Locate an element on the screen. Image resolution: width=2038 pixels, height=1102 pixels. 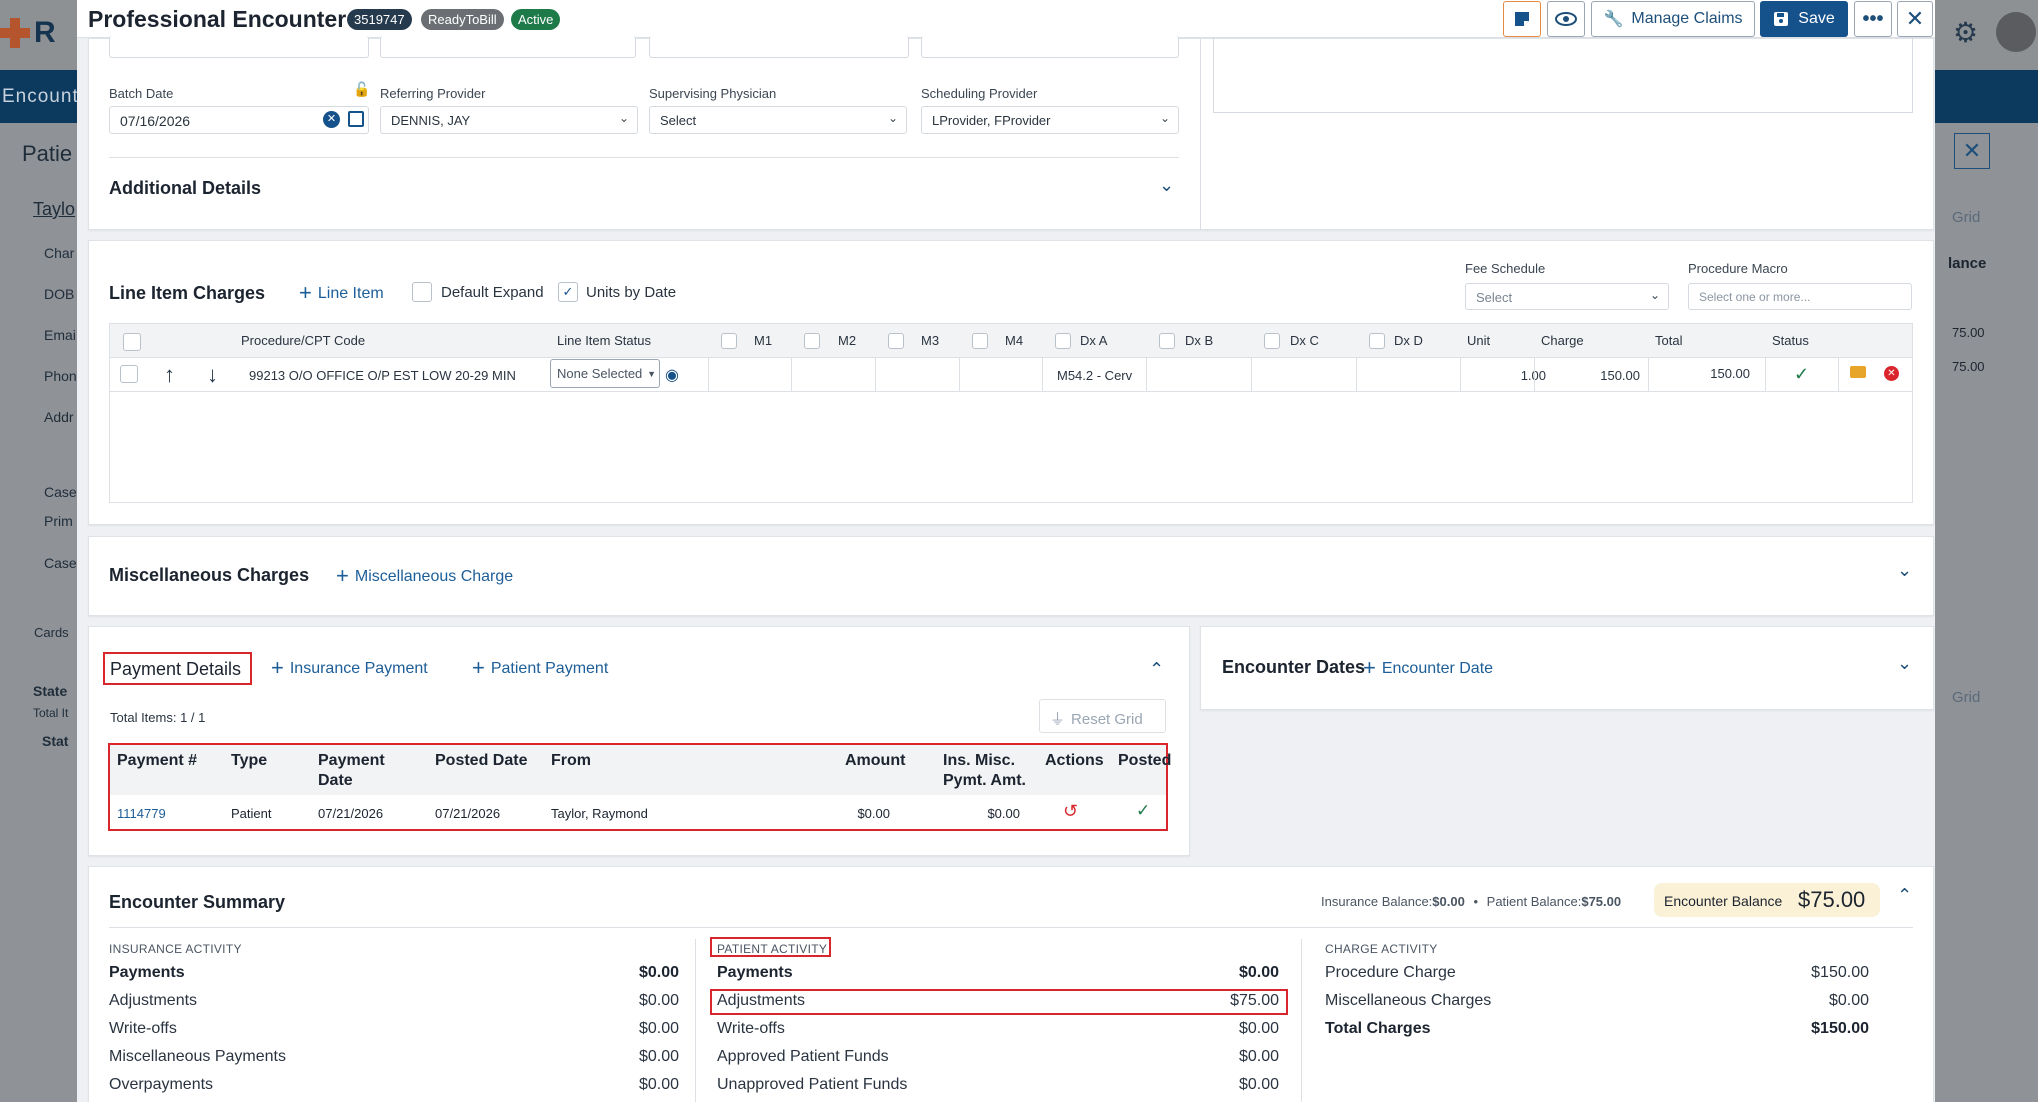
eye-icon: ◉ is located at coordinates (672, 375).